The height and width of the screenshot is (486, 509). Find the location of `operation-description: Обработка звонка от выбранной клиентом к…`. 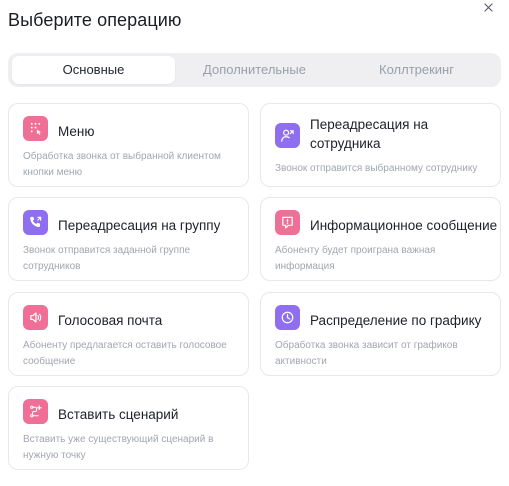

operation-description: Обработка звонка от выбранной клиентом к… is located at coordinates (122, 164).